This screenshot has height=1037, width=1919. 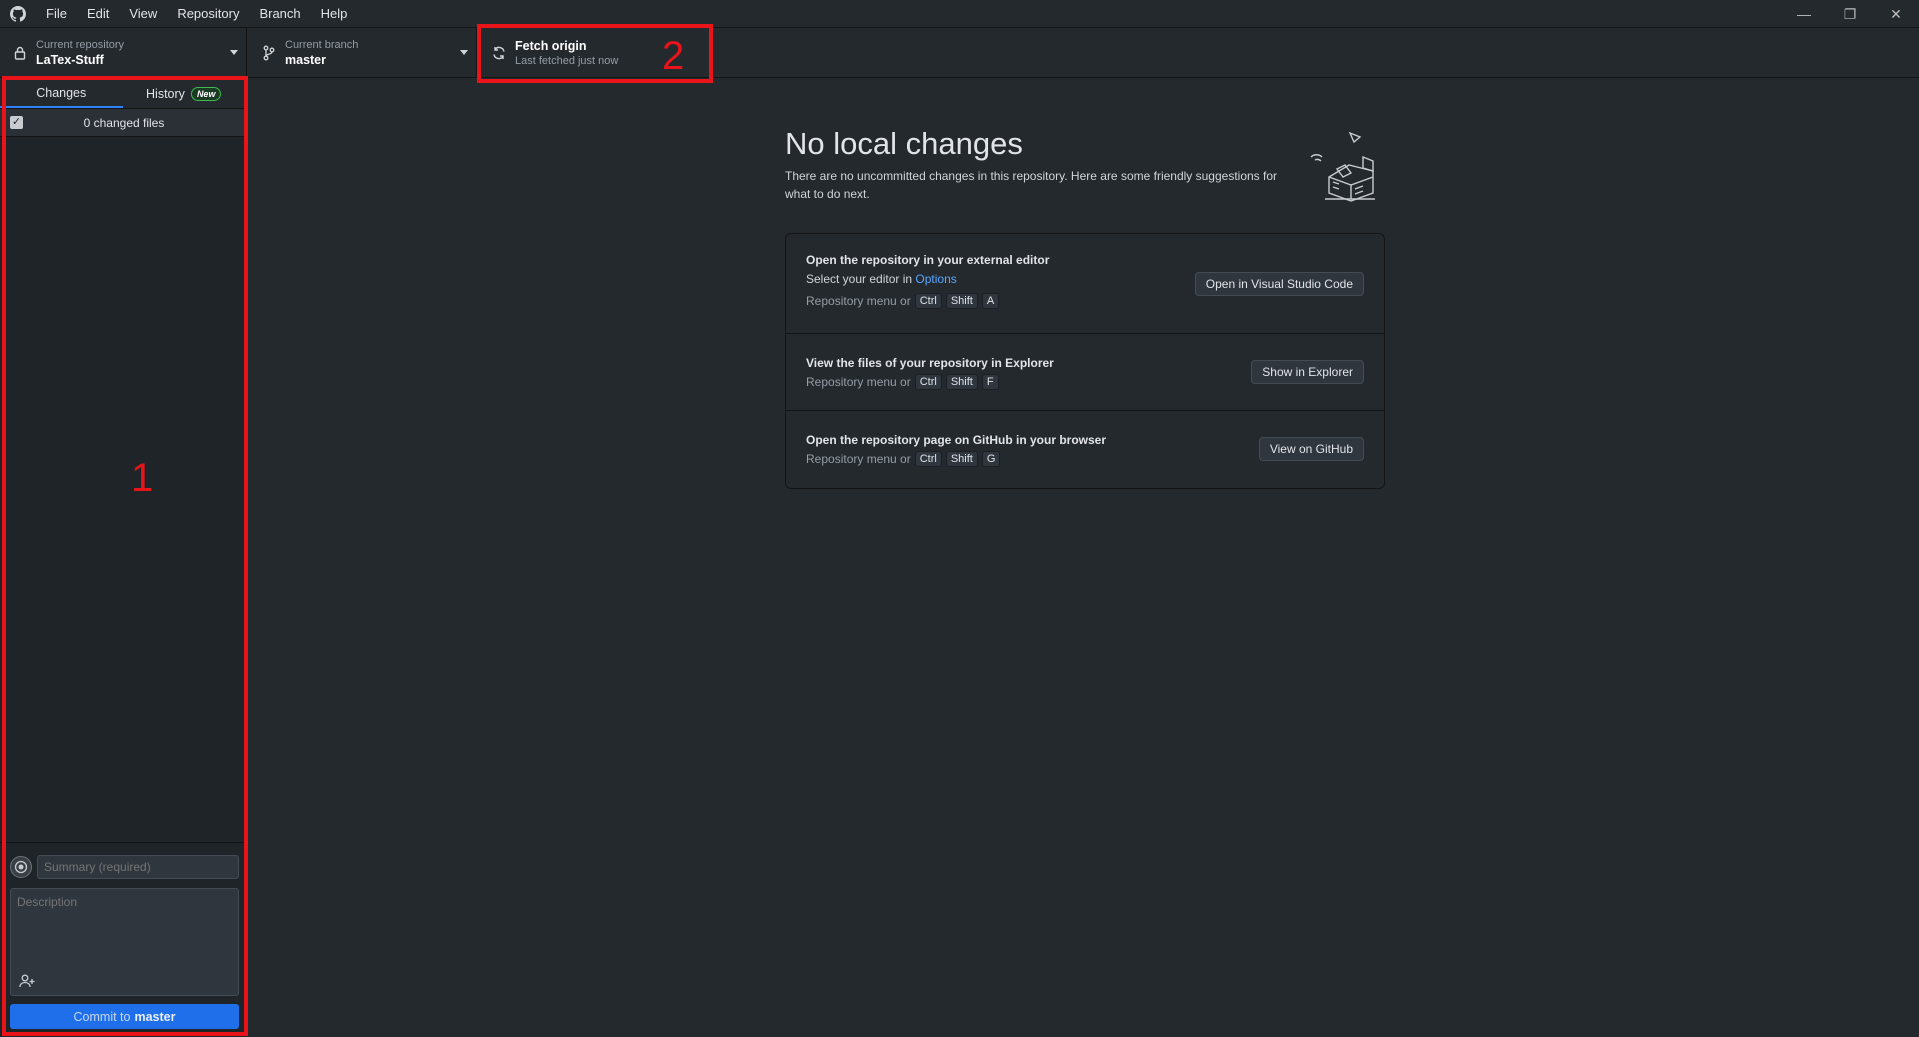 I want to click on suggestion-editor-text: Select your editor in, so click(x=859, y=279).